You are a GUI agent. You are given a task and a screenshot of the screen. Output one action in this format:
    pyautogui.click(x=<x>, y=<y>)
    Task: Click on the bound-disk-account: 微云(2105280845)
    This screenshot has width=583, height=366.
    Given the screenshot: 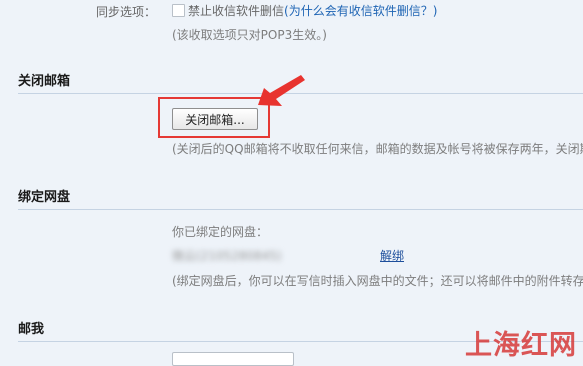 What is the action you would take?
    pyautogui.click(x=227, y=256)
    